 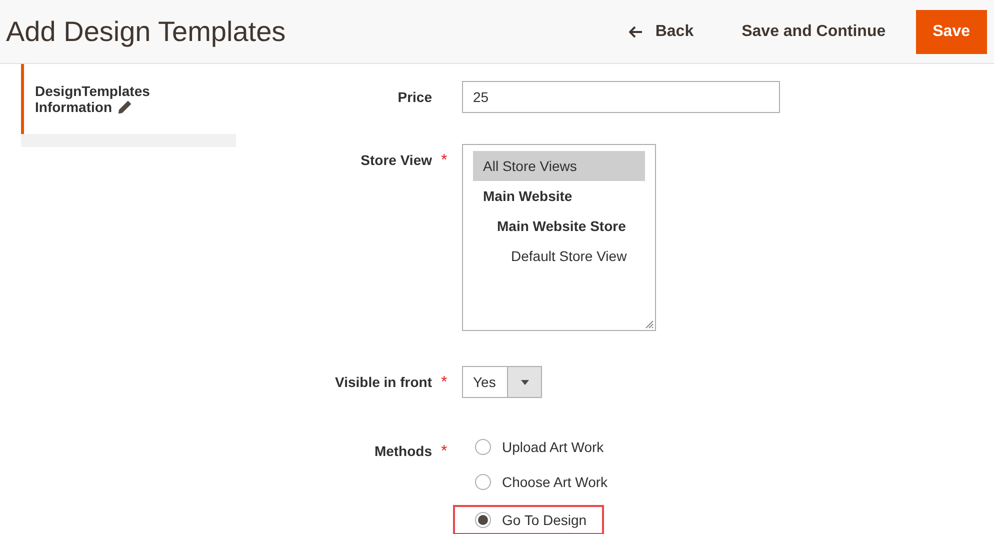 What do you see at coordinates (528, 519) in the screenshot?
I see `radio-option: Go To Design` at bounding box center [528, 519].